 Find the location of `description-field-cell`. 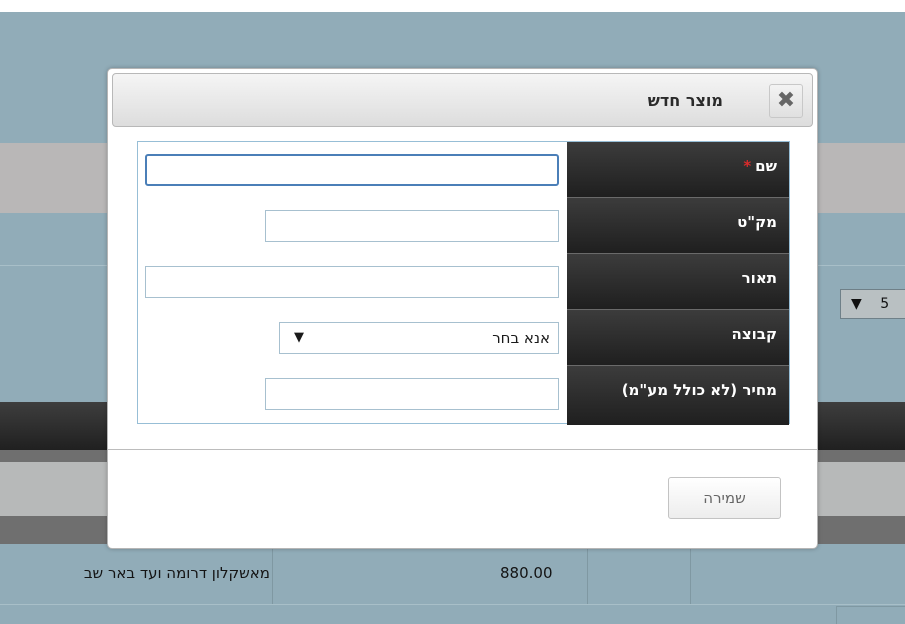

description-field-cell is located at coordinates (352, 282).